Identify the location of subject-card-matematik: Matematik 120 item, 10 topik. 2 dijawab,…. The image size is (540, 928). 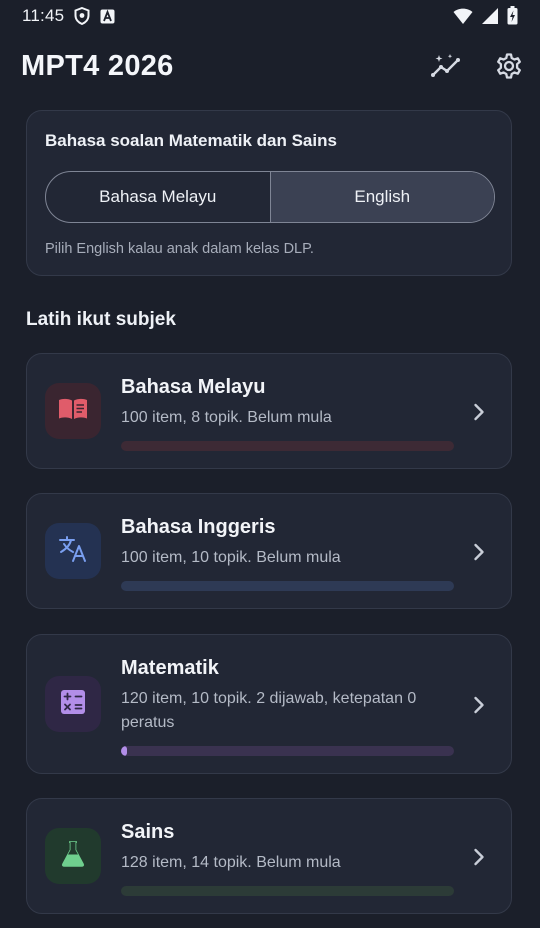
(269, 704).